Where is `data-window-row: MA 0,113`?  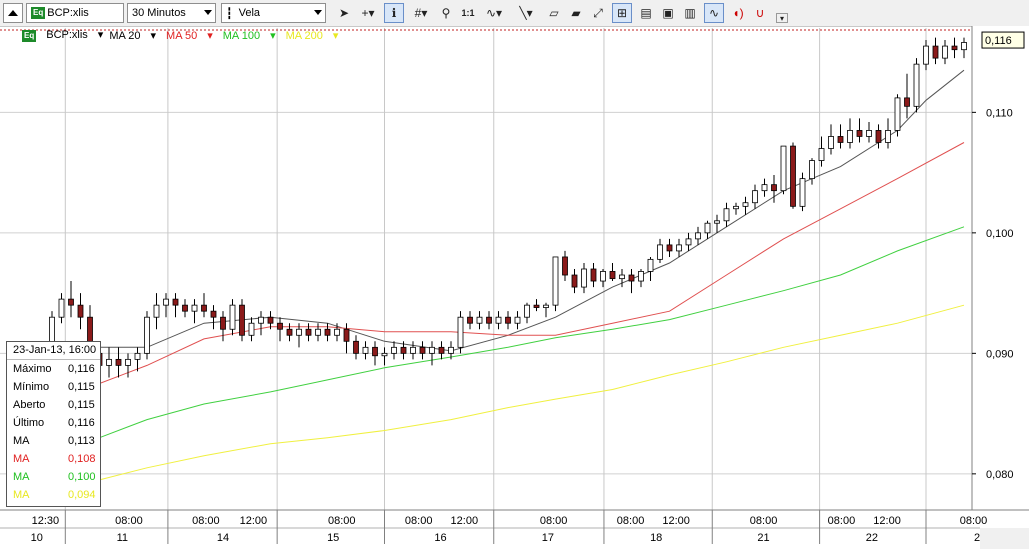 data-window-row: MA 0,113 is located at coordinates (53, 441).